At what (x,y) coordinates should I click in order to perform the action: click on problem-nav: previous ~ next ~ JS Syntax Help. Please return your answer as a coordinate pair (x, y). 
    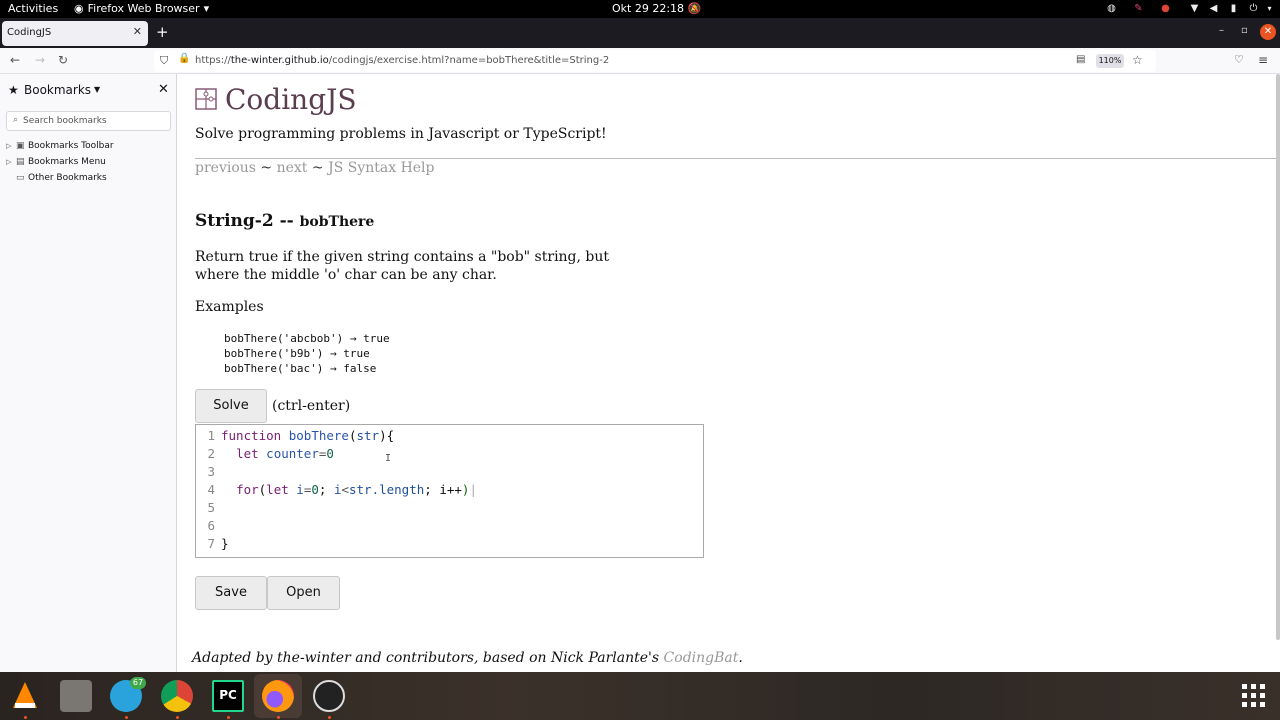
    Looking at the image, I should click on (315, 168).